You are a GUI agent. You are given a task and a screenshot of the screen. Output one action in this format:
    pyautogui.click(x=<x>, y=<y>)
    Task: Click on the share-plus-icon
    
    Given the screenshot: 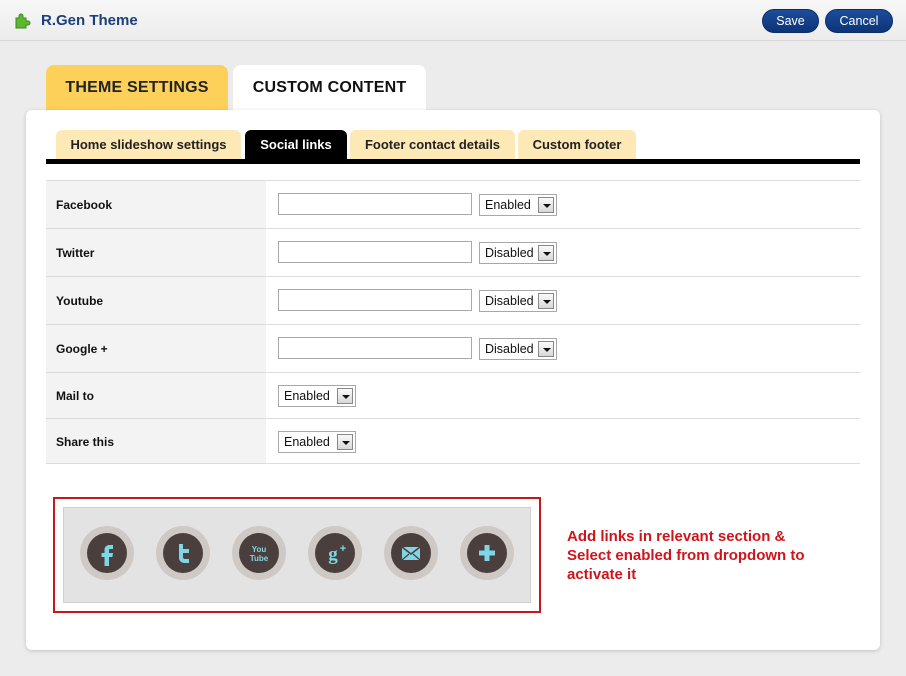 What is the action you would take?
    pyautogui.click(x=487, y=553)
    